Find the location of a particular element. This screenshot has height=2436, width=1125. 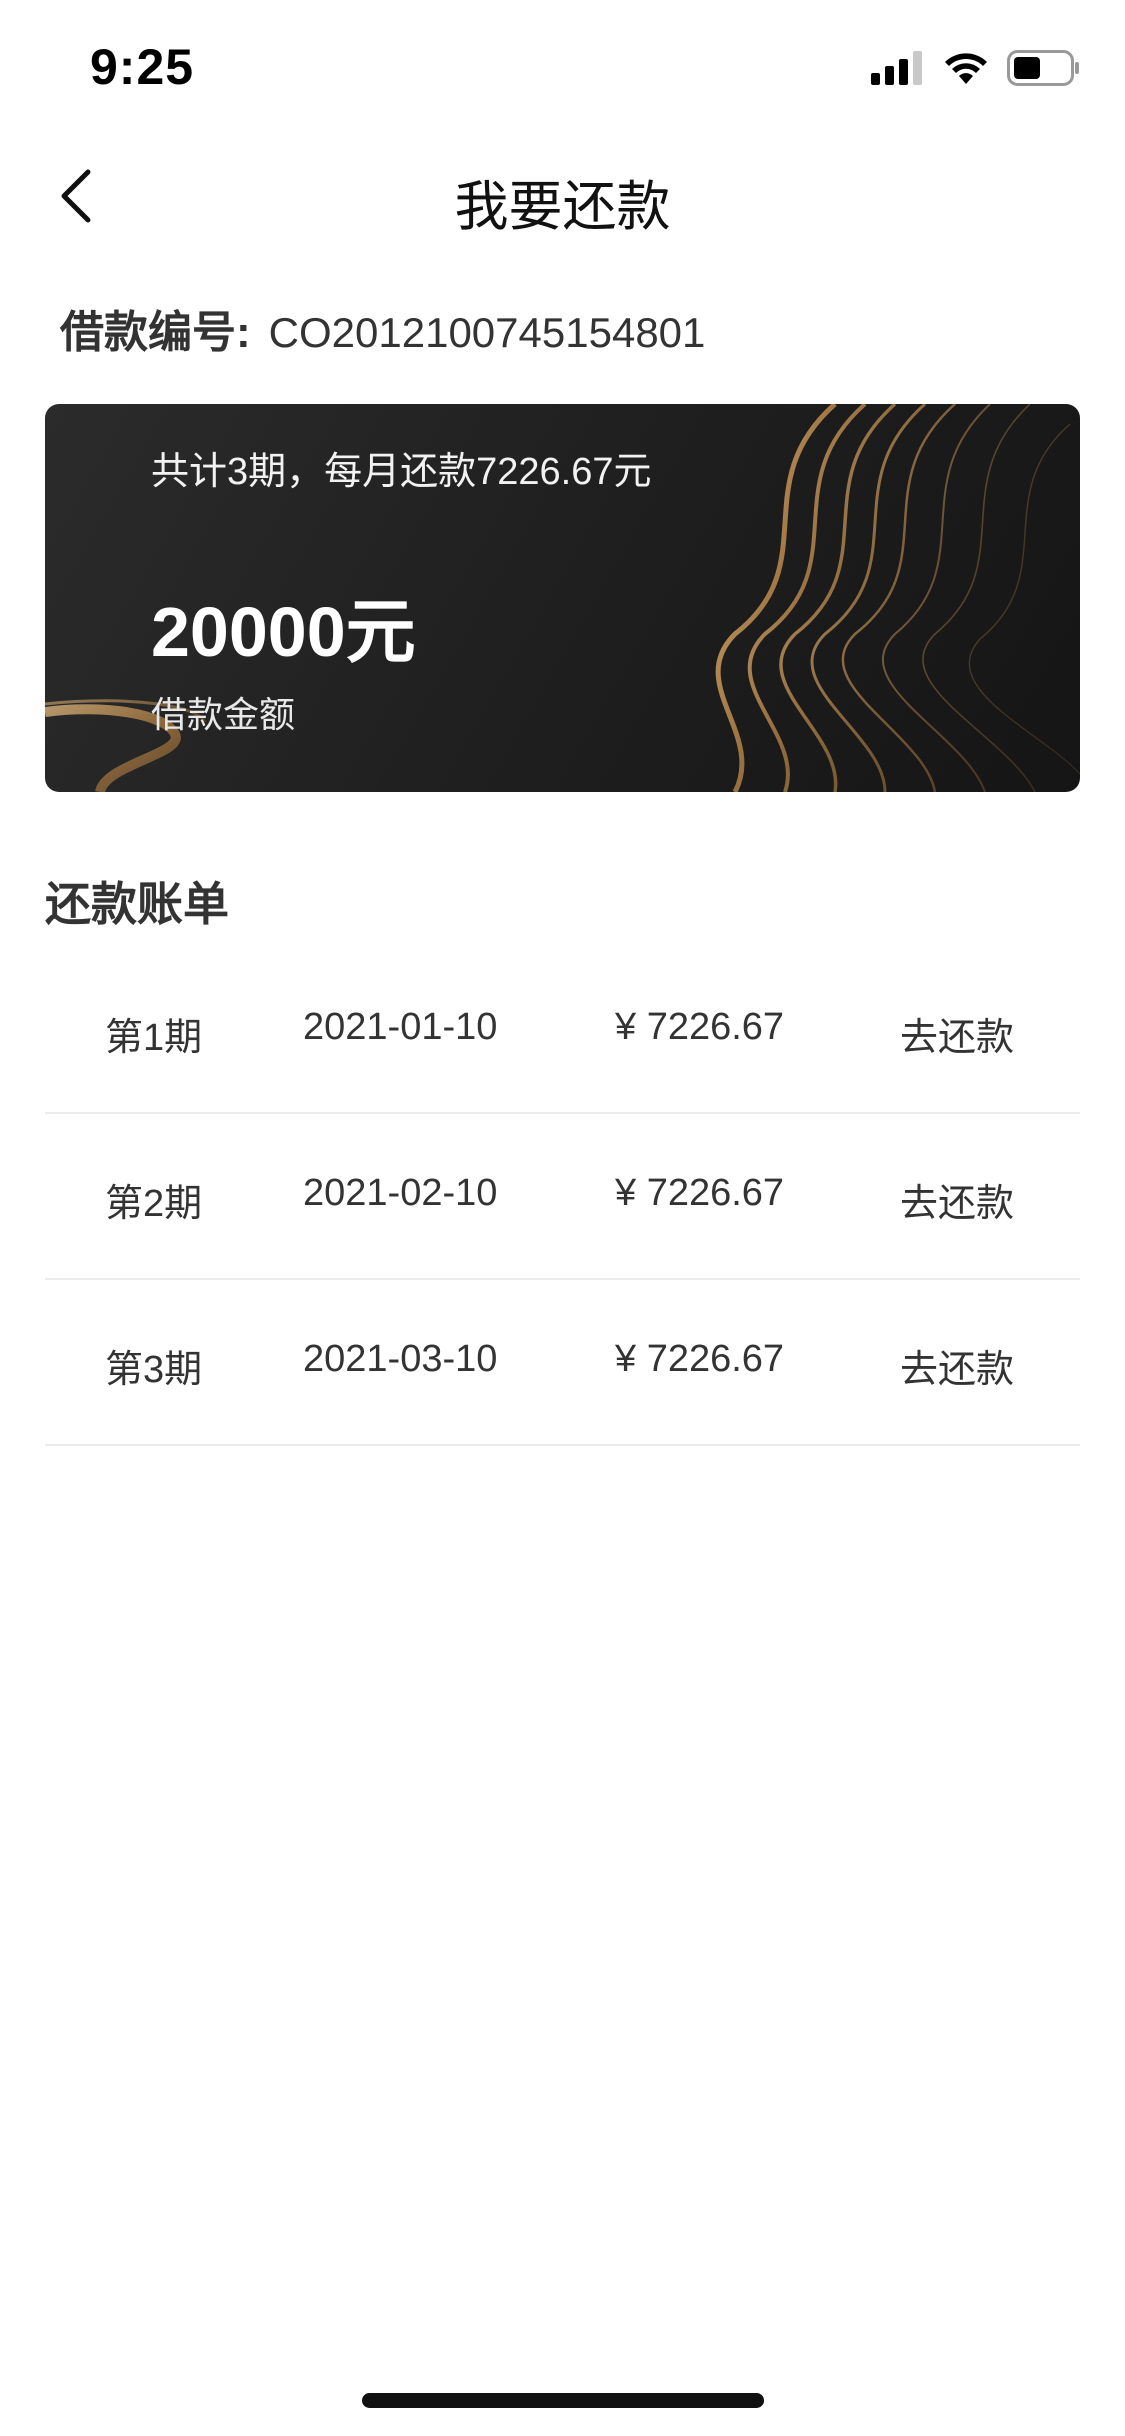

page-title: 我要还款 is located at coordinates (562, 207).